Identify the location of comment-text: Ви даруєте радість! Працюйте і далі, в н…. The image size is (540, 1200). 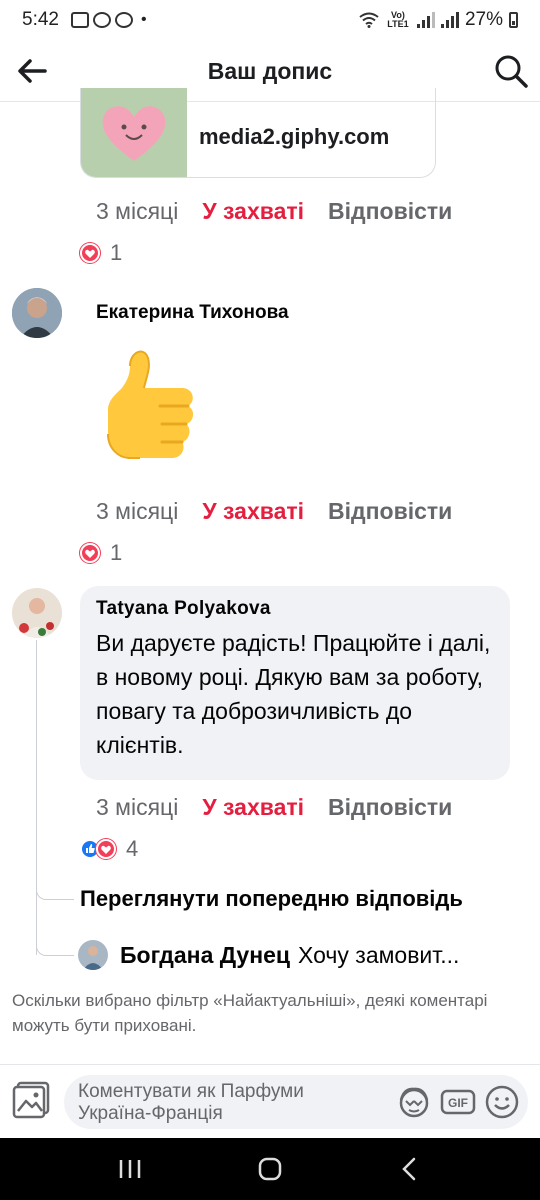
(293, 694).